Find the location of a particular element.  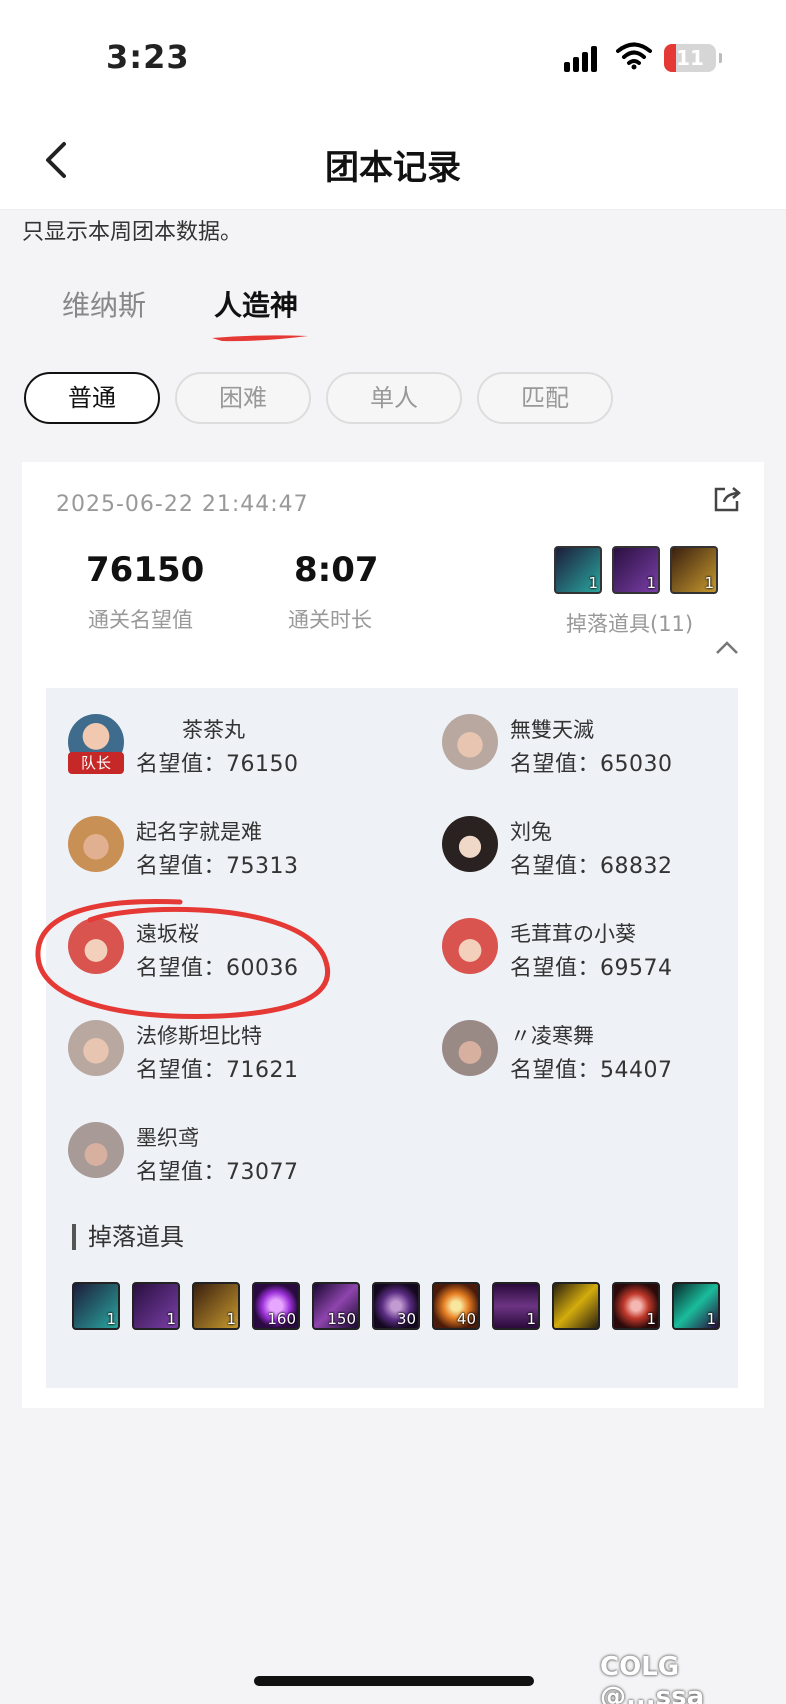

clear-duration-value: 8:07 is located at coordinates (336, 570).